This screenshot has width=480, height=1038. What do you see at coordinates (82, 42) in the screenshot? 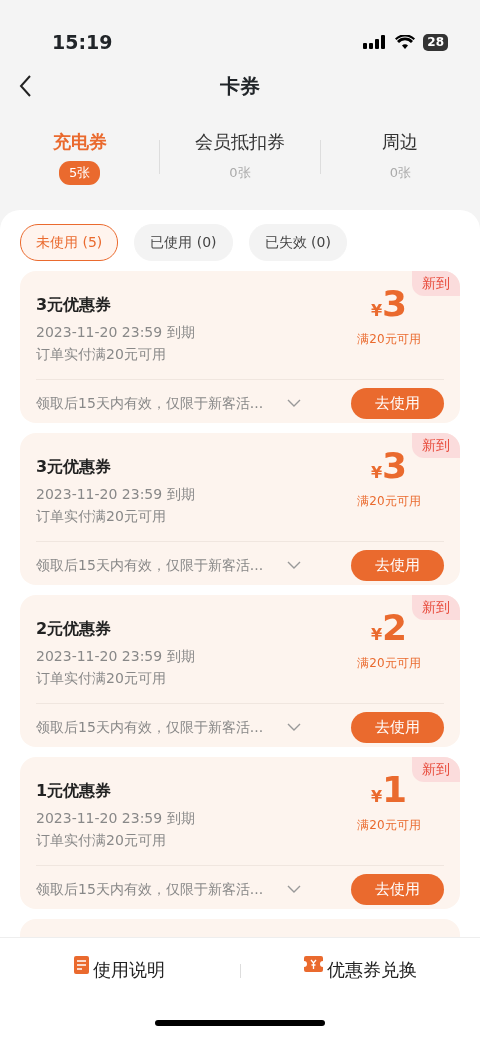
I see `clock-time: 15:19` at bounding box center [82, 42].